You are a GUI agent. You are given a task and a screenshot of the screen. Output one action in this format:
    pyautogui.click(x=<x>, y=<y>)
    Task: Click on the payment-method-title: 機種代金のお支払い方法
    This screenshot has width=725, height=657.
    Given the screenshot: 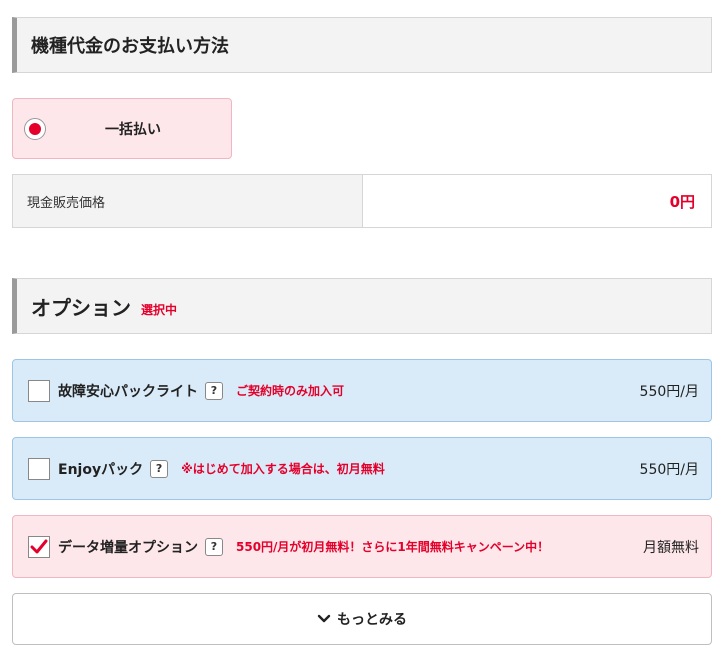 What is the action you would take?
    pyautogui.click(x=130, y=46)
    